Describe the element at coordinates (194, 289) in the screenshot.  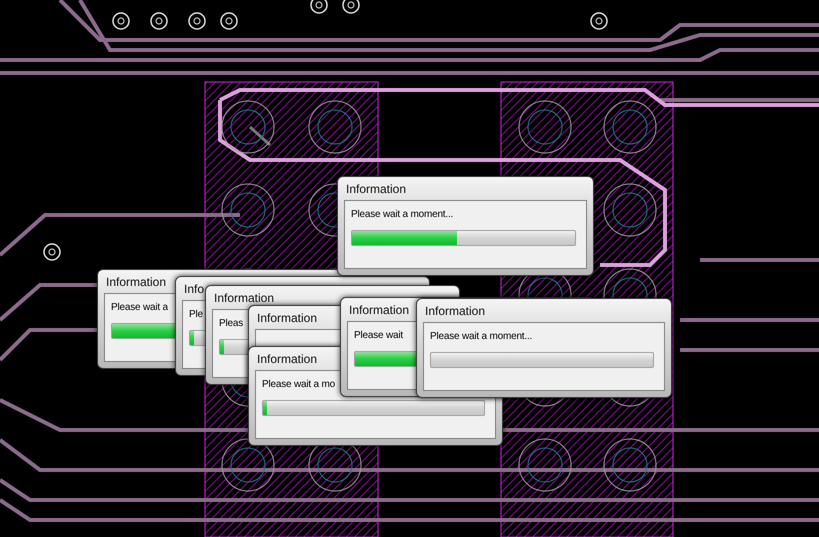
I see `dialog-title: Info` at that location.